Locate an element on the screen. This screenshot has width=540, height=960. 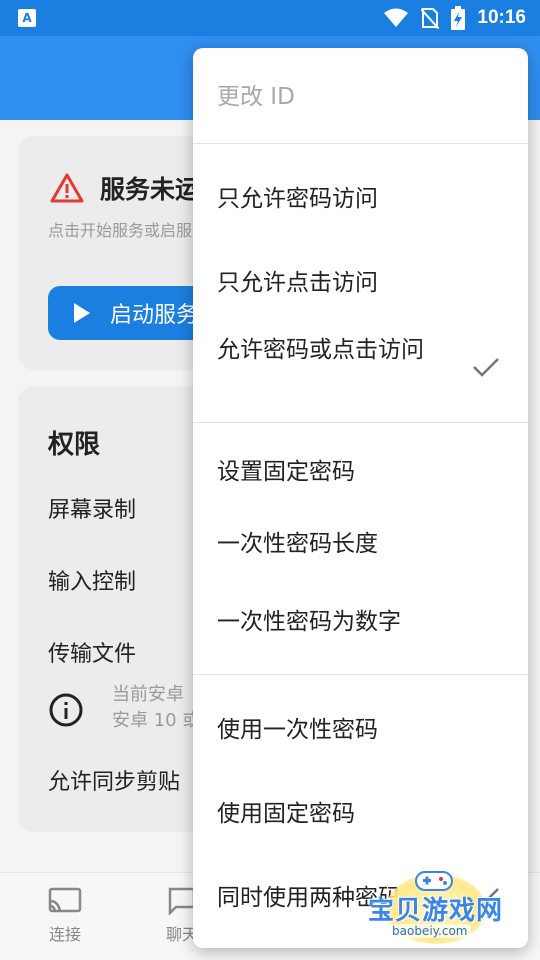
service-status-header: 服务未运 is located at coordinates (125, 188).